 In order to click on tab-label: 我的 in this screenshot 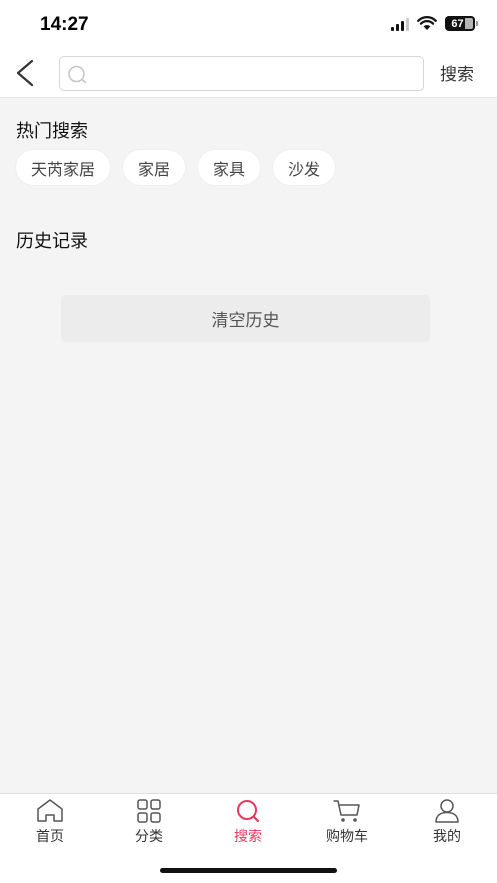, I will do `click(447, 837)`.